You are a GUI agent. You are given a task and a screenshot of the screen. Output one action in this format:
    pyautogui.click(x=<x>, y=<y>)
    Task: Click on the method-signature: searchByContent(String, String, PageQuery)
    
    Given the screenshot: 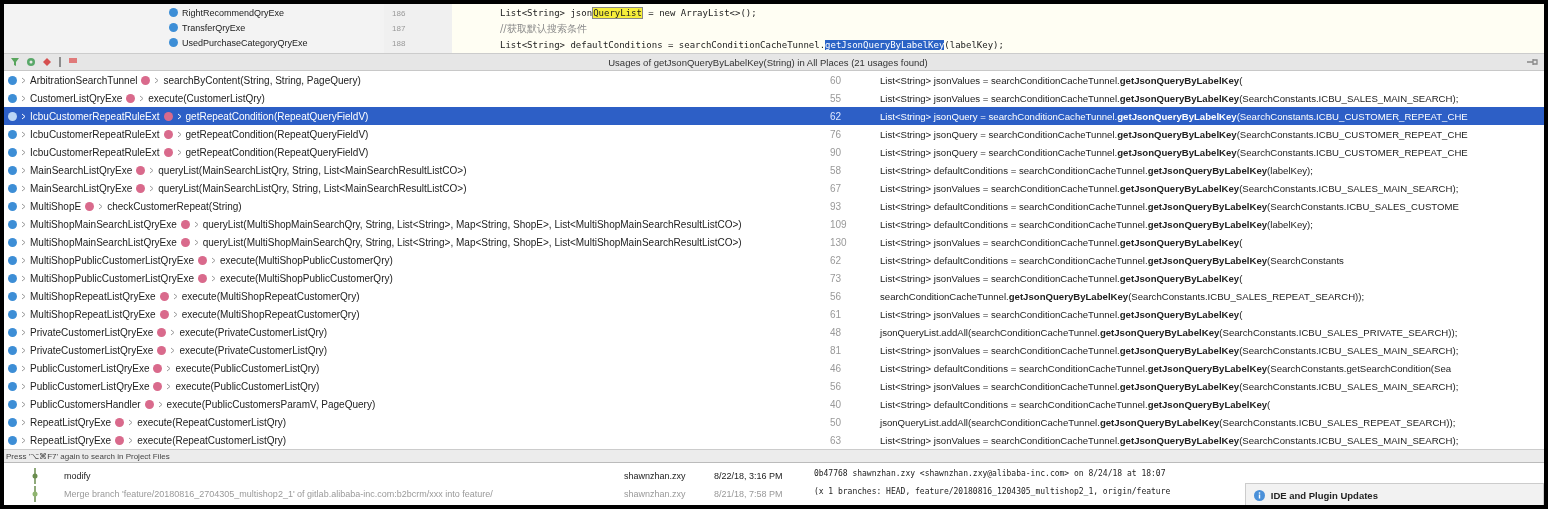 What is the action you would take?
    pyautogui.click(x=262, y=80)
    